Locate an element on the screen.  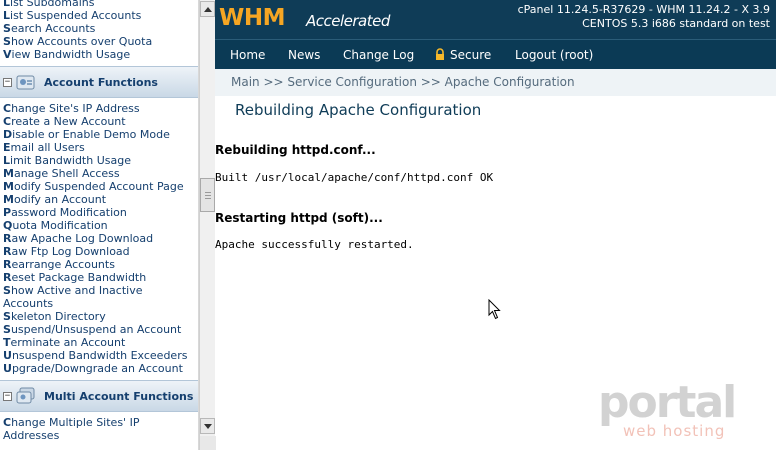
multi-account-functions-list: Change Multiple Sites' IP Addresses is located at coordinates (99, 429).